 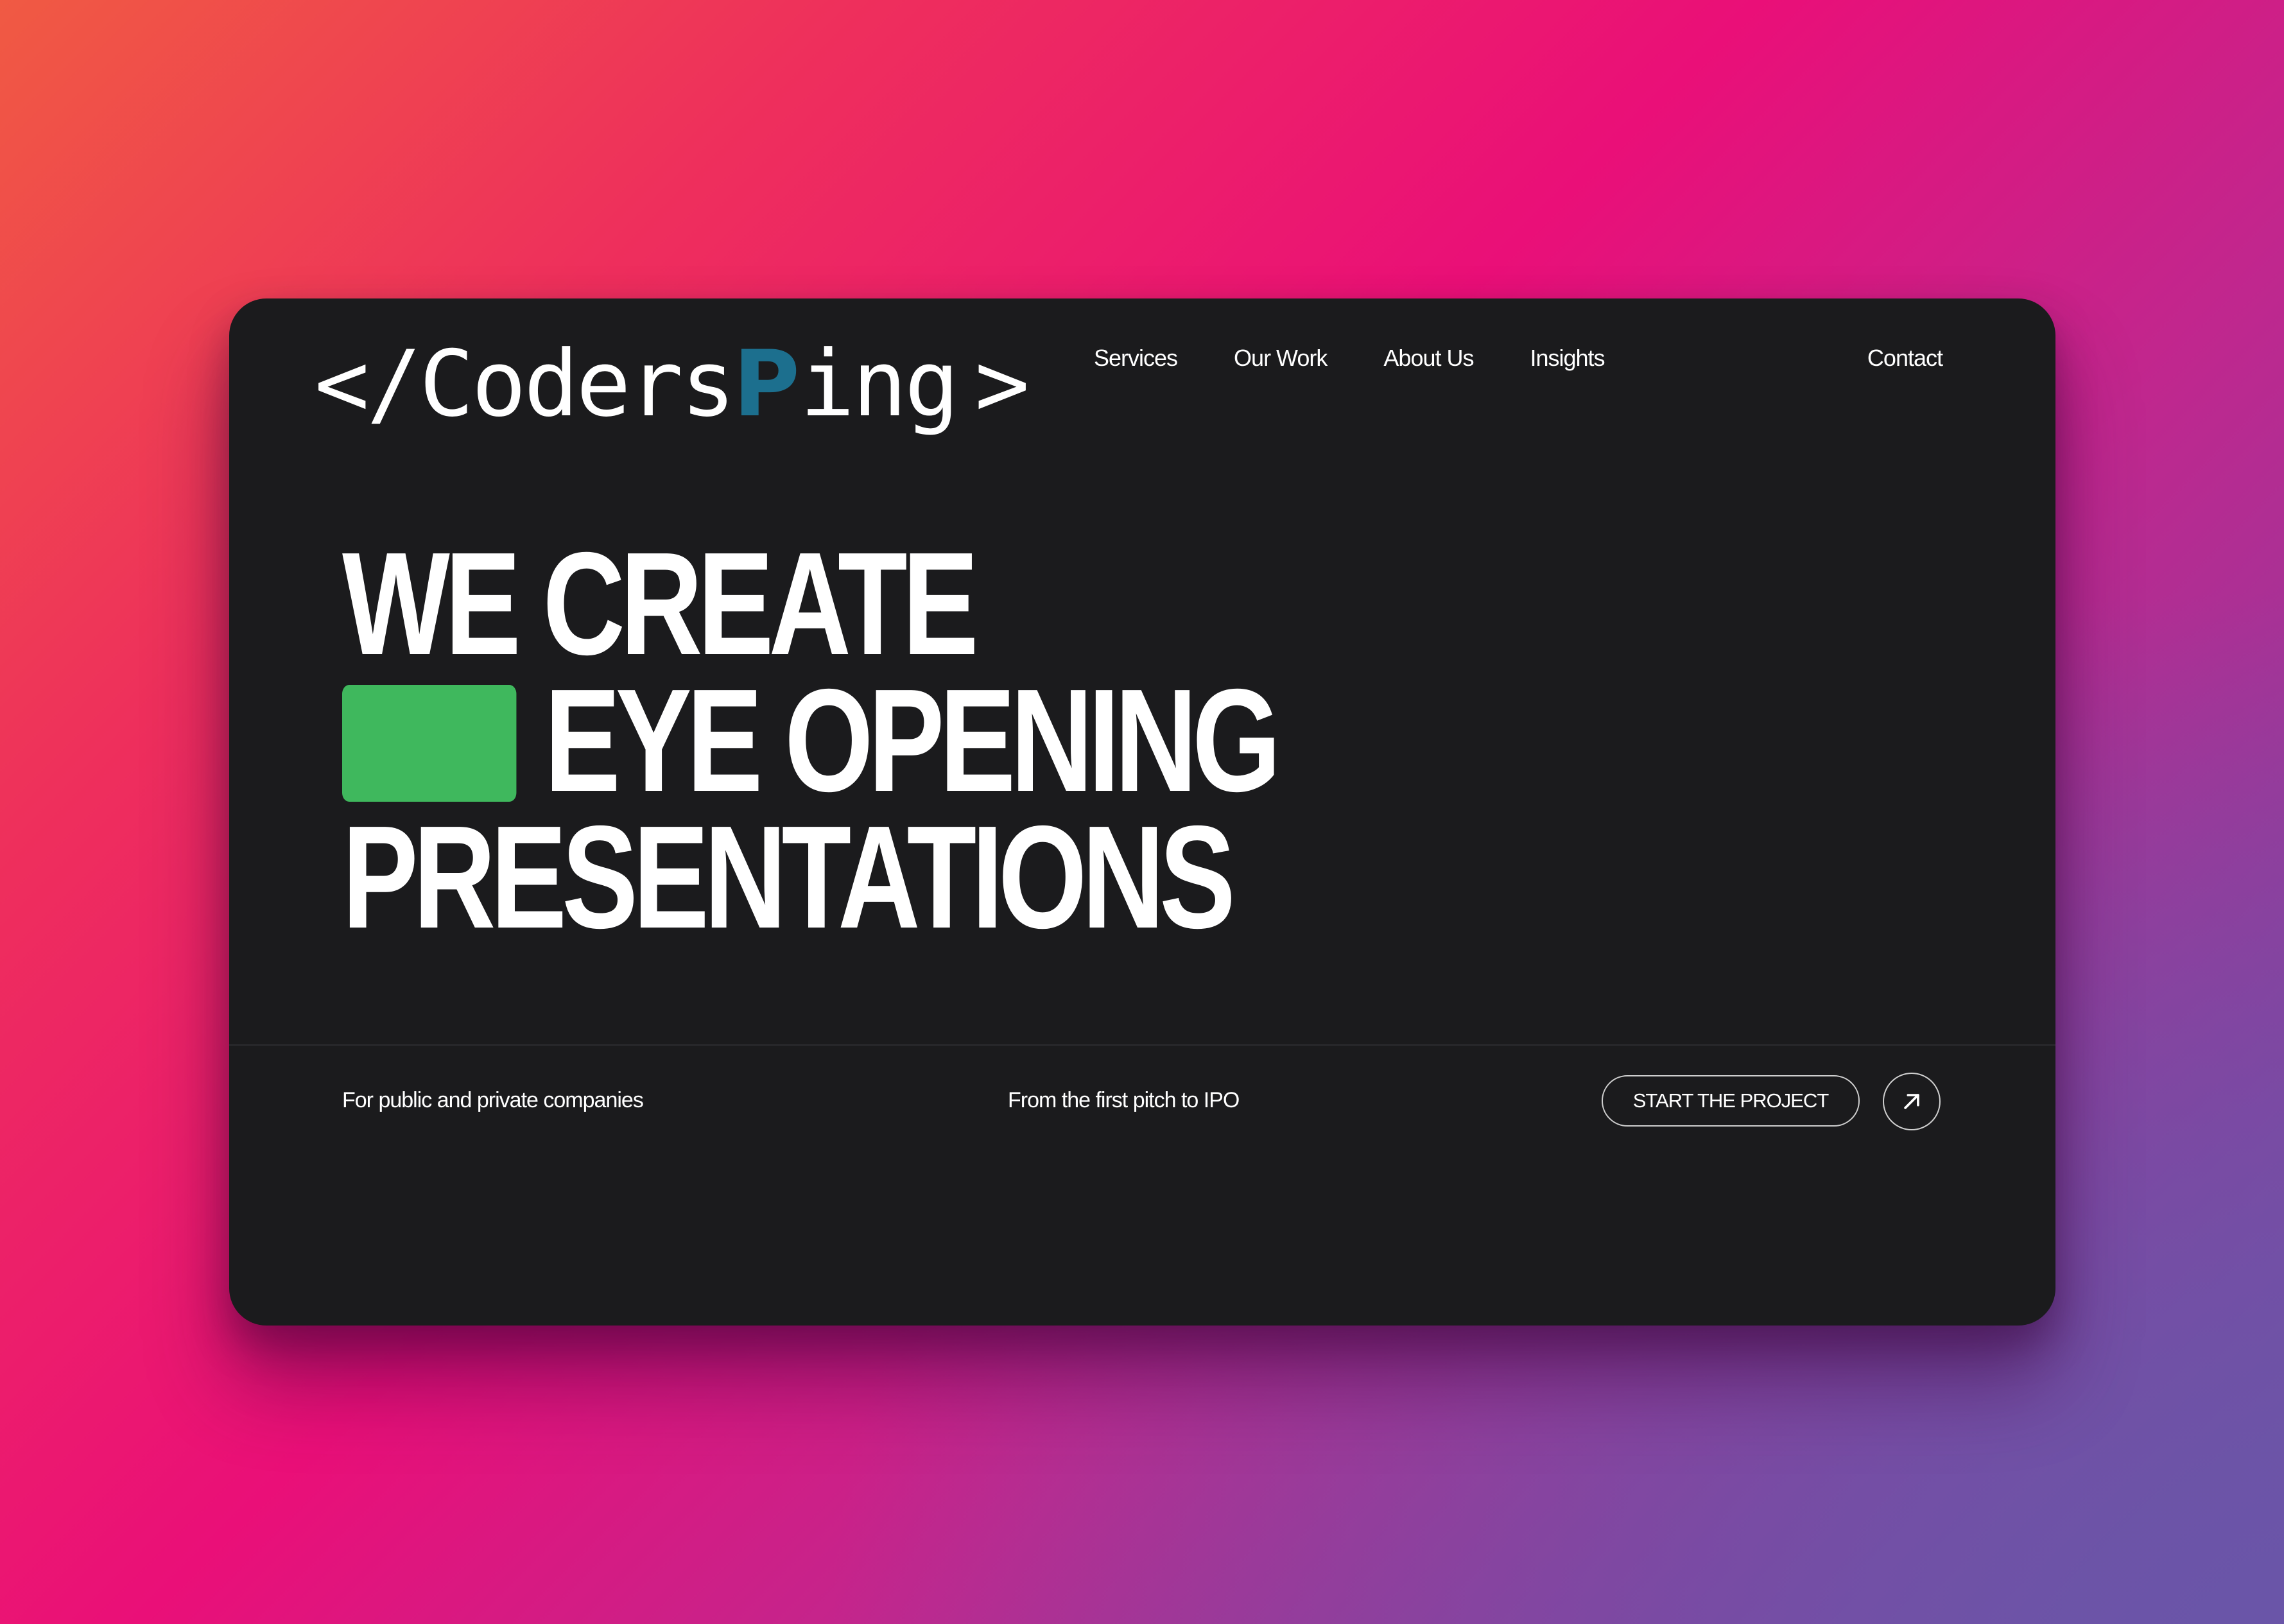 What do you see at coordinates (1731, 1101) in the screenshot?
I see `start-project-button: START THE PROJECT` at bounding box center [1731, 1101].